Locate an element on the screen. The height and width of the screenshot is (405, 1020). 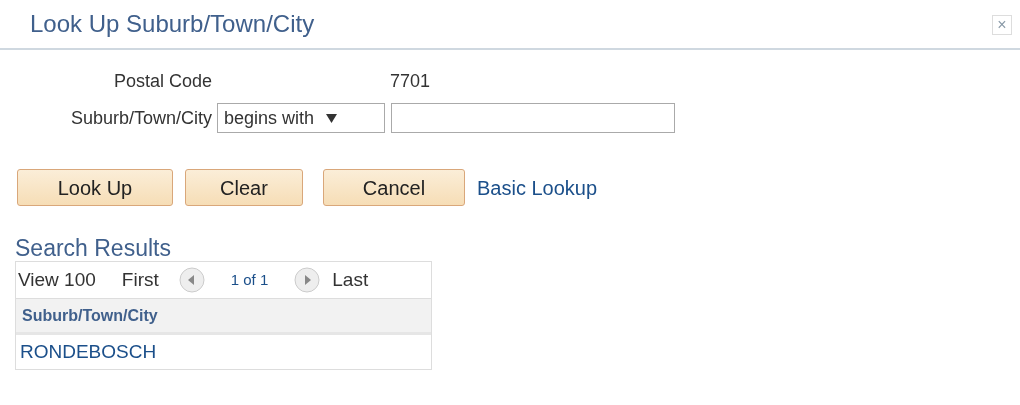
caret-icon is located at coordinates (332, 118).